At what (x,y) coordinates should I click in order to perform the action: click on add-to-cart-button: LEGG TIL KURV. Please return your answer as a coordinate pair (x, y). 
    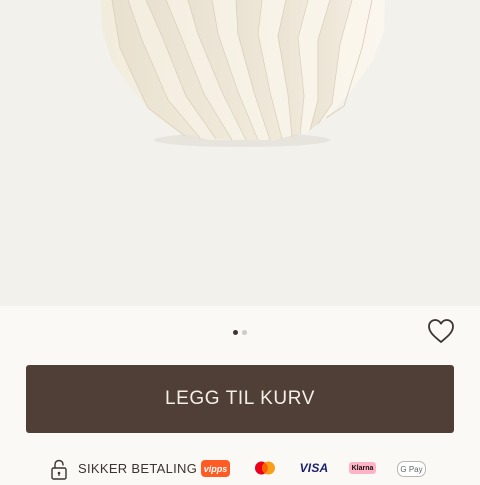
    Looking at the image, I should click on (240, 399).